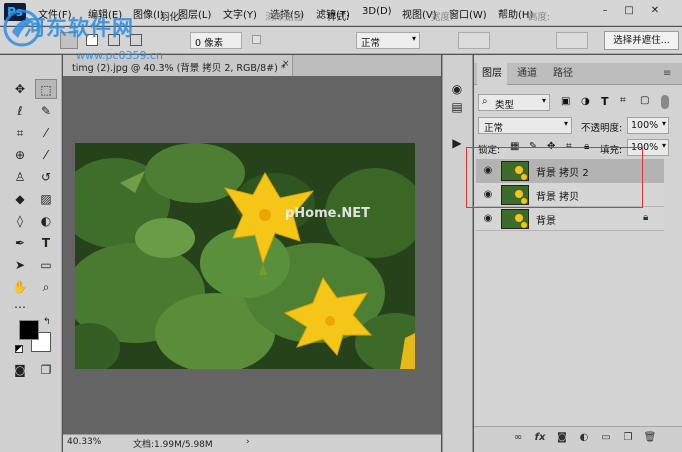 This screenshot has height=452, width=682. Describe the element at coordinates (46, 243) in the screenshot. I see `type-tool-icon: T` at that location.